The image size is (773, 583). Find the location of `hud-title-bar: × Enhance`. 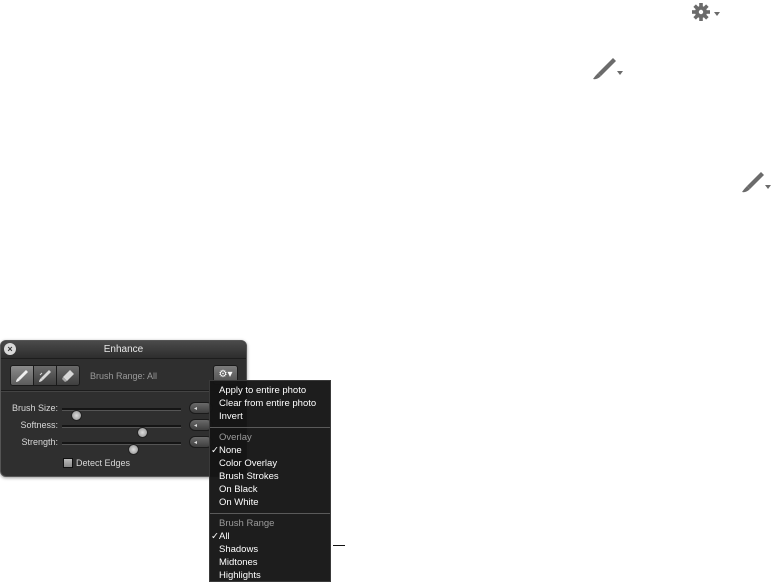

hud-title-bar: × Enhance is located at coordinates (123, 350).